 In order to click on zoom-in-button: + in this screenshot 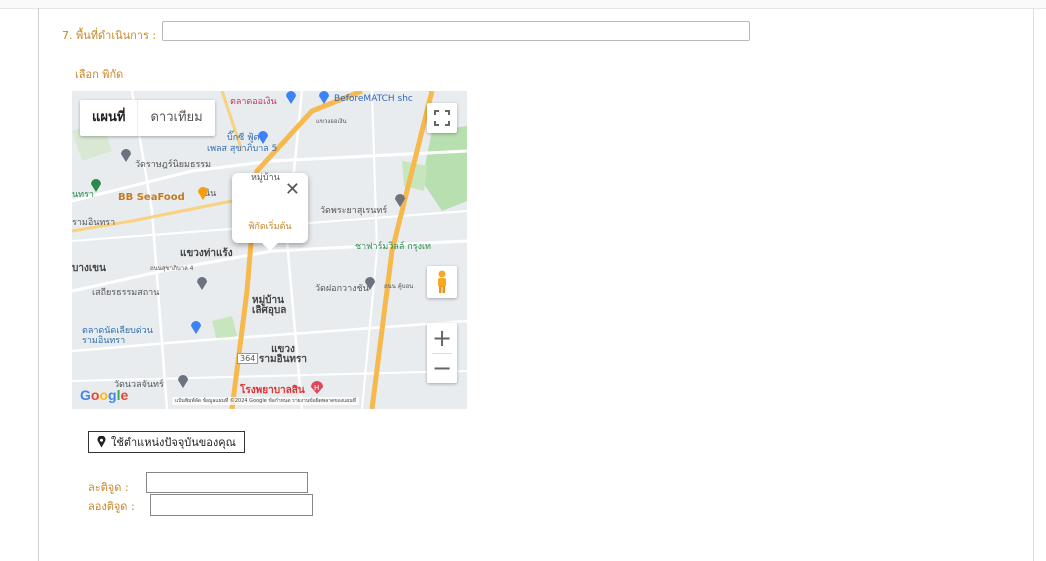, I will do `click(442, 338)`.